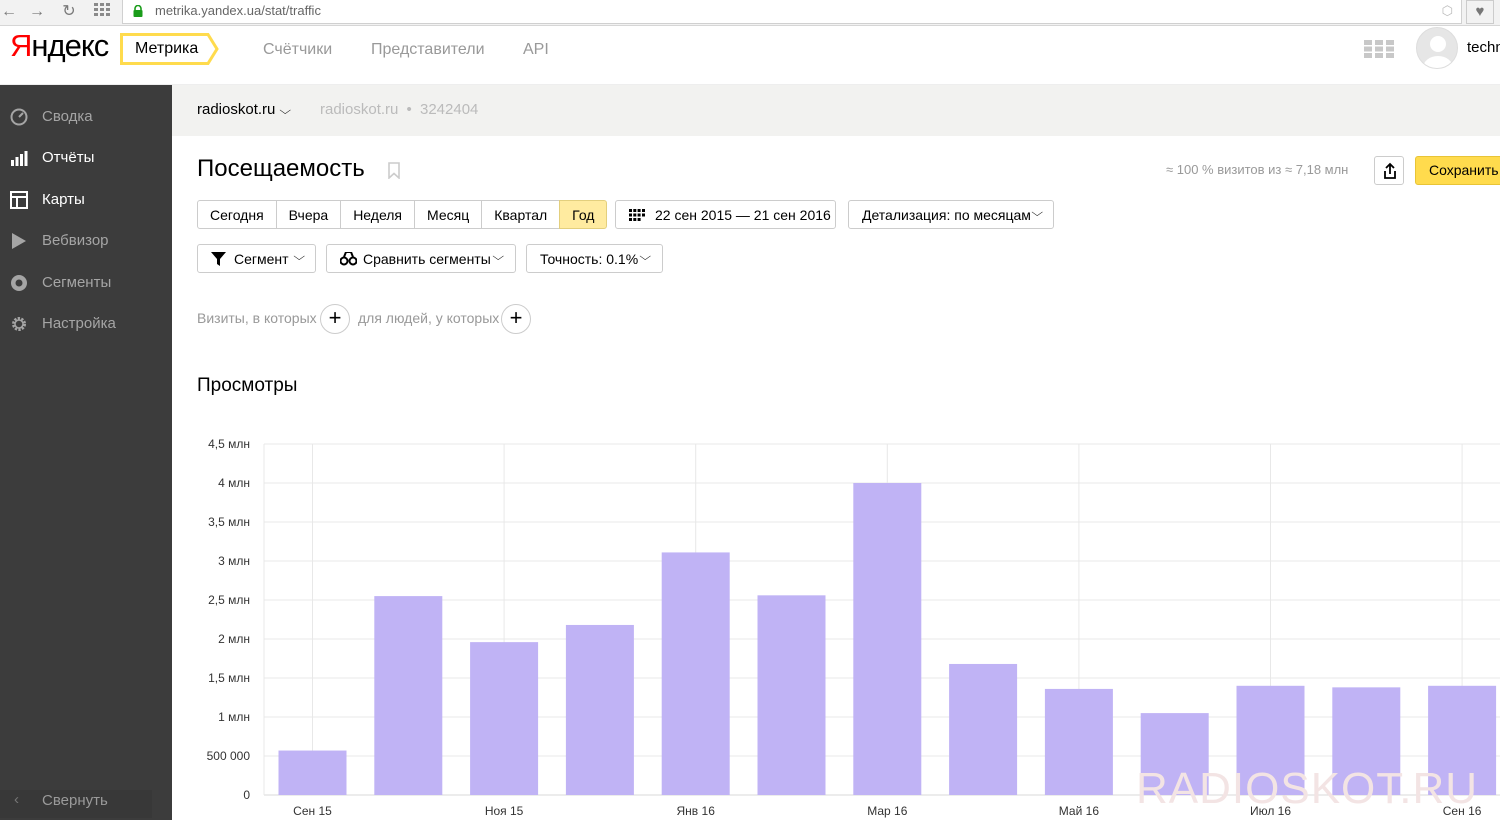 The width and height of the screenshot is (1500, 820). What do you see at coordinates (504, 811) in the screenshot?
I see `x-tick-label: Ноя 15` at bounding box center [504, 811].